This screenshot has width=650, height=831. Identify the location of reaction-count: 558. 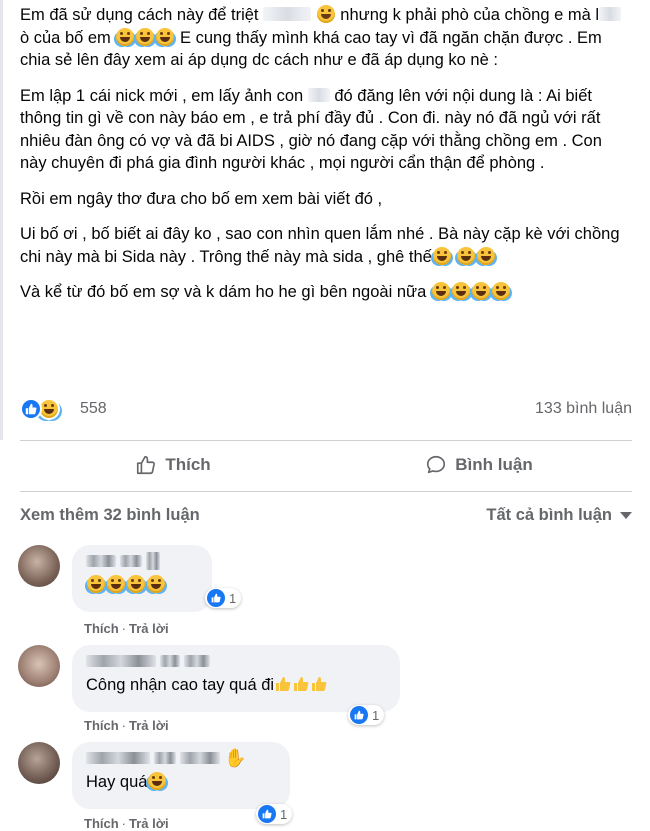
(93, 409).